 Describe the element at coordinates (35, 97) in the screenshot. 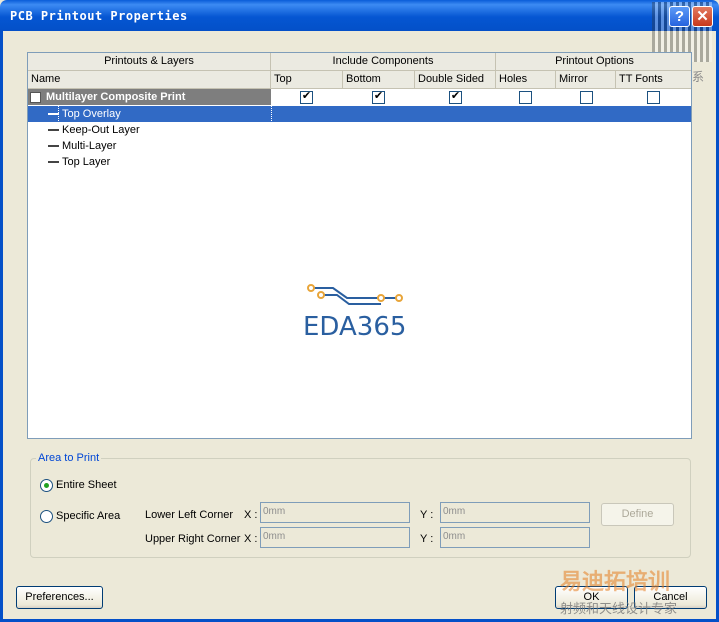

I see `page-icon` at that location.